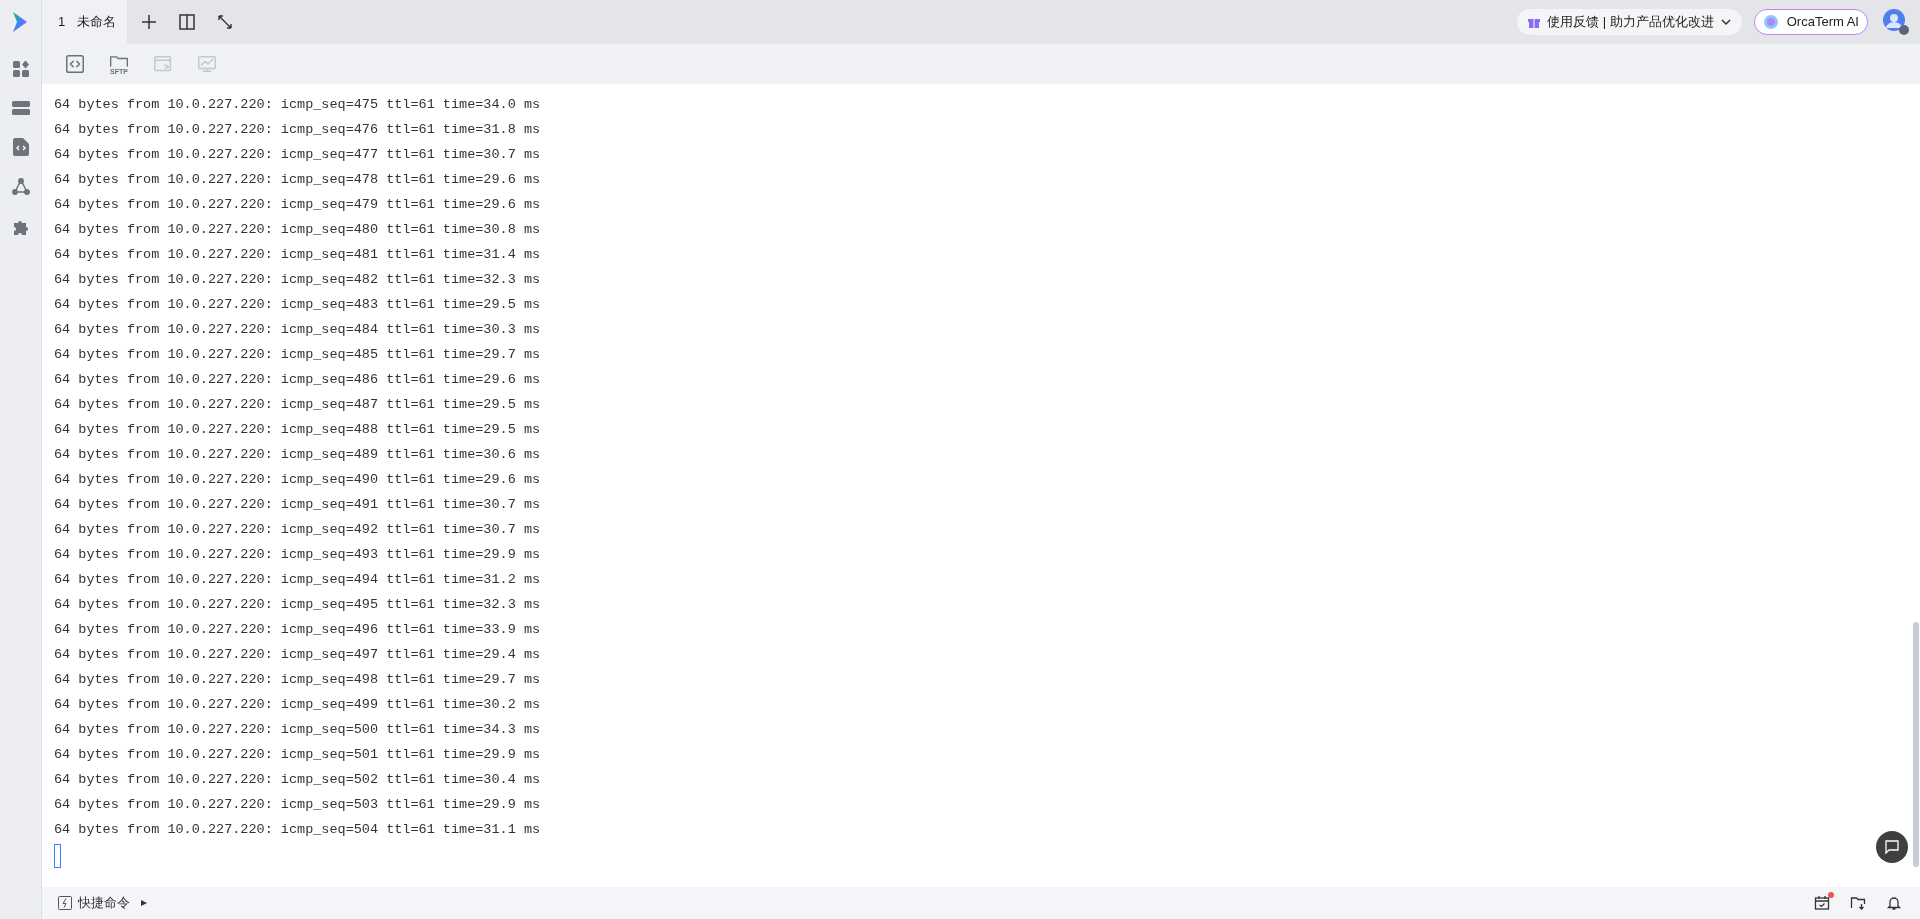  What do you see at coordinates (297, 380) in the screenshot?
I see `terminal-line: 64 bytes from 10.0.227.220: icmp_seq=486 ttl=61 time=29.6 ms` at bounding box center [297, 380].